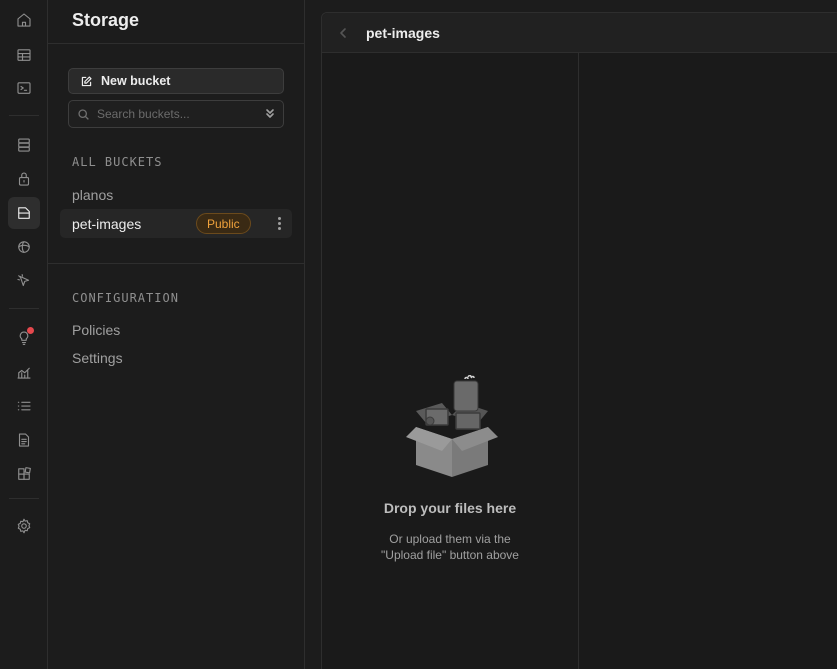  Describe the element at coordinates (24, 247) in the screenshot. I see `realtime-icon` at that location.